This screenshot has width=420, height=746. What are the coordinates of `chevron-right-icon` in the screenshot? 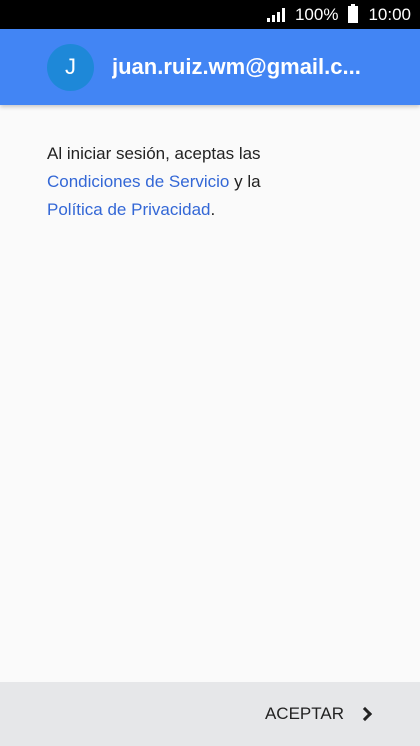 It's located at (365, 714).